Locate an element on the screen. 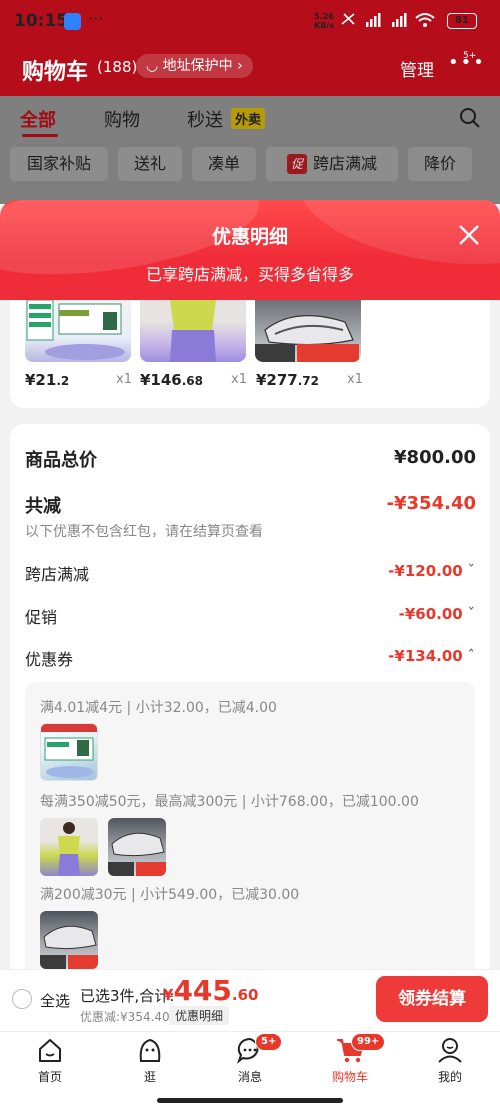 Image resolution: width=500 pixels, height=1111 pixels. close-icon is located at coordinates (469, 235).